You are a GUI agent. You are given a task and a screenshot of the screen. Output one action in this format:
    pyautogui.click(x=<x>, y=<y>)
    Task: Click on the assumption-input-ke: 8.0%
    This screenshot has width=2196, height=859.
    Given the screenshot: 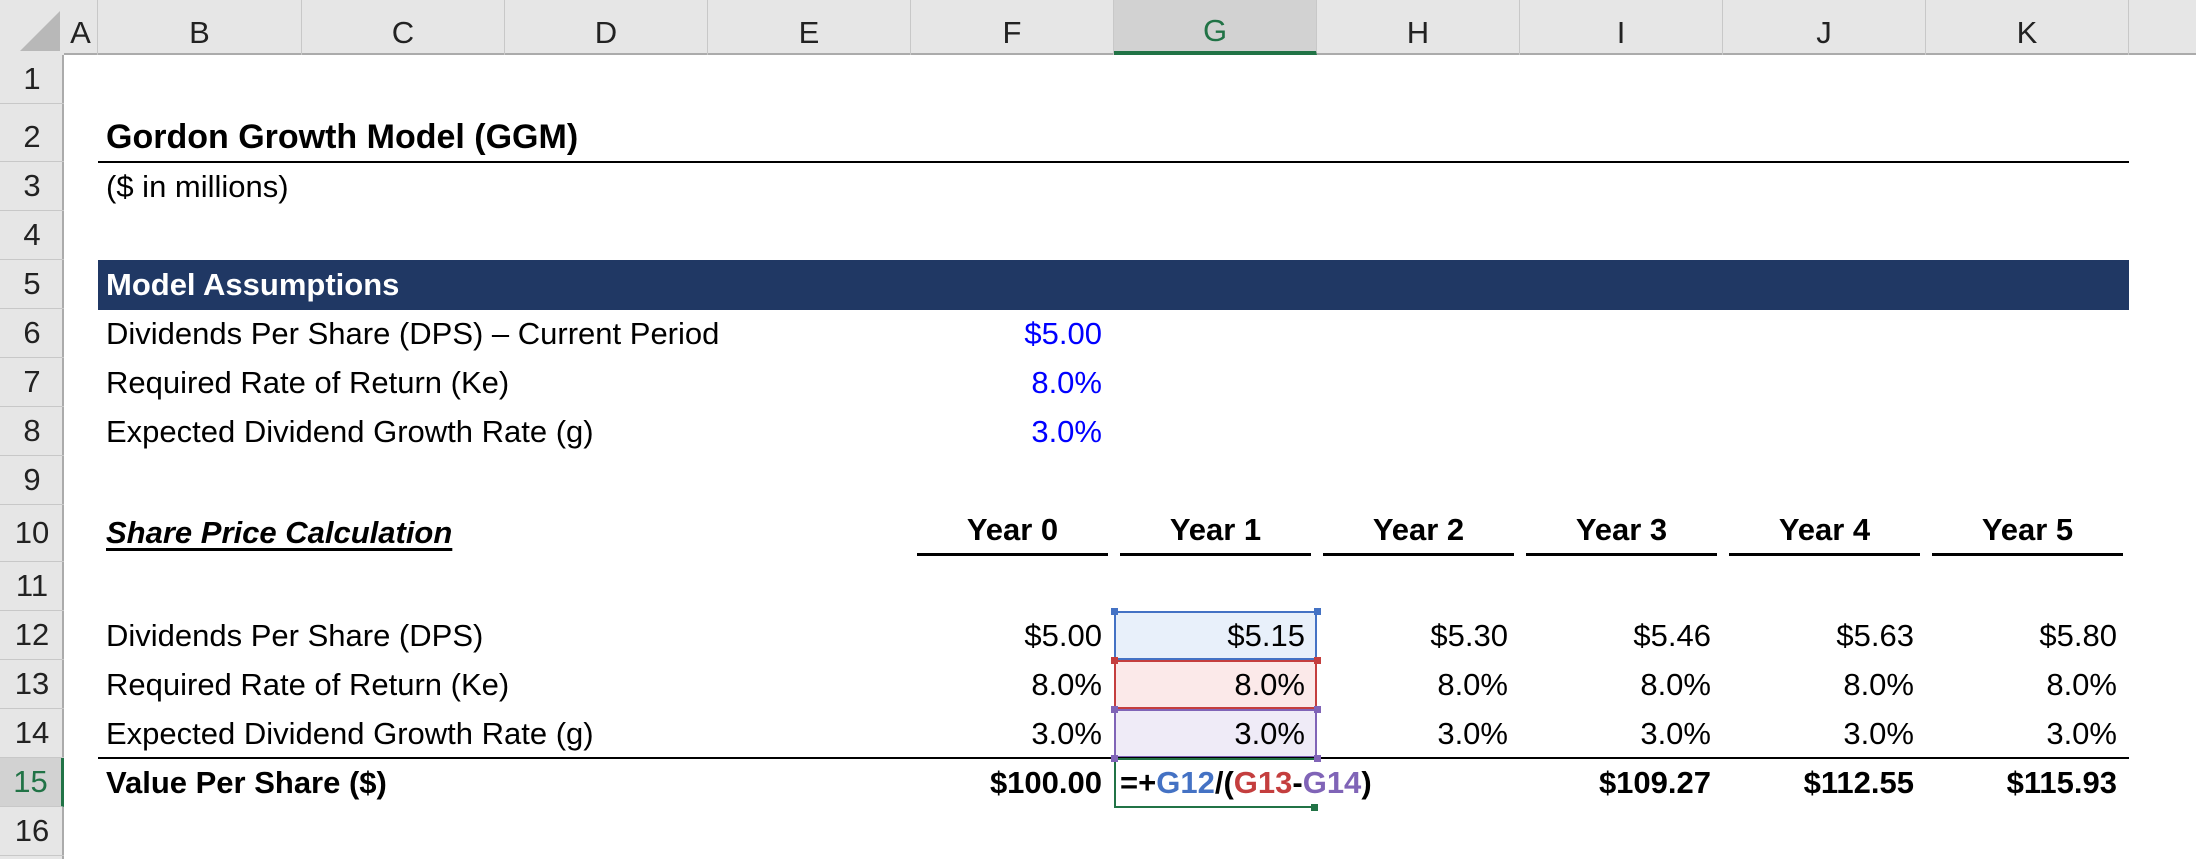 What is the action you would take?
    pyautogui.click(x=1012, y=382)
    